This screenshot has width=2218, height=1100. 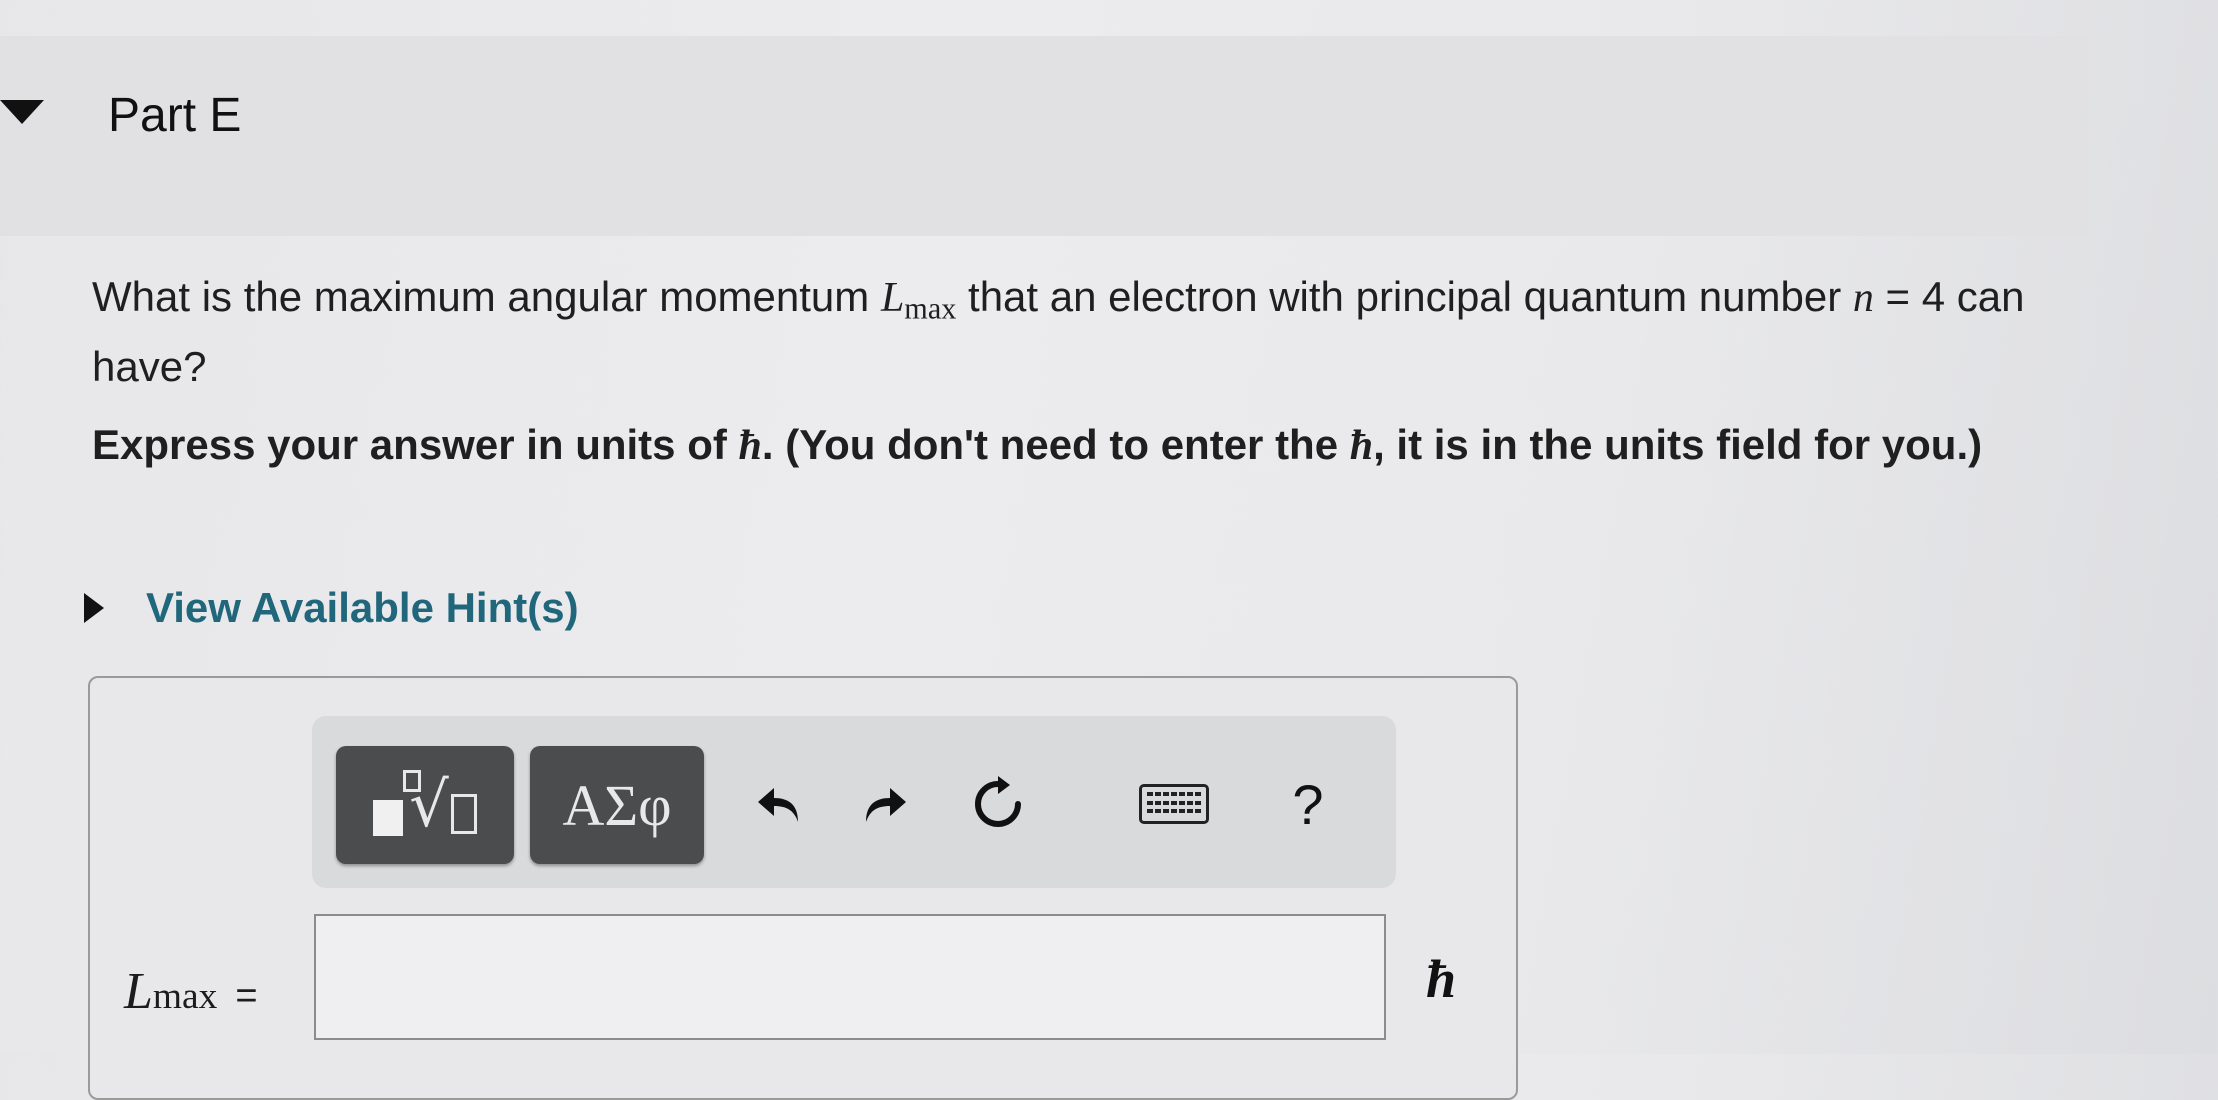 I want to click on collapse-triangle-icon, so click(x=22, y=112).